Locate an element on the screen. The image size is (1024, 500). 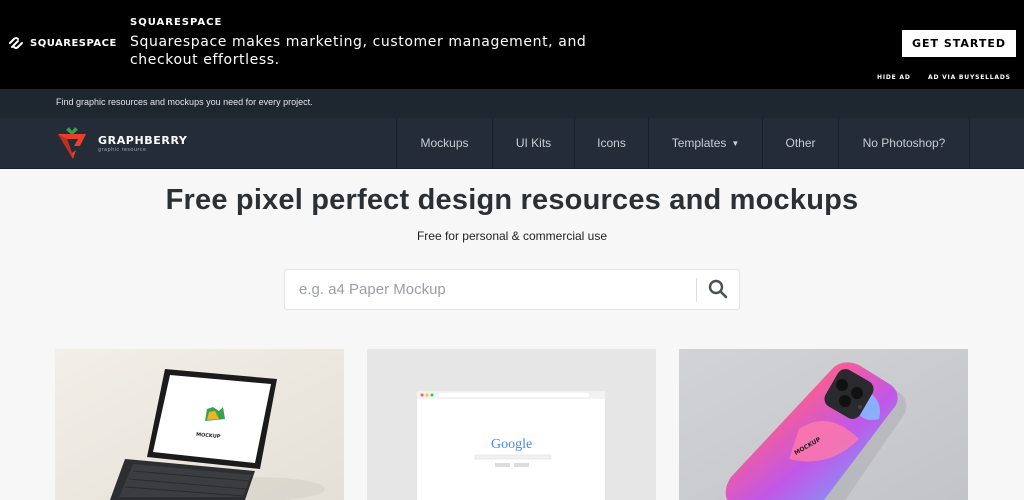
squarespace-logo-icon is located at coordinates (16, 43).